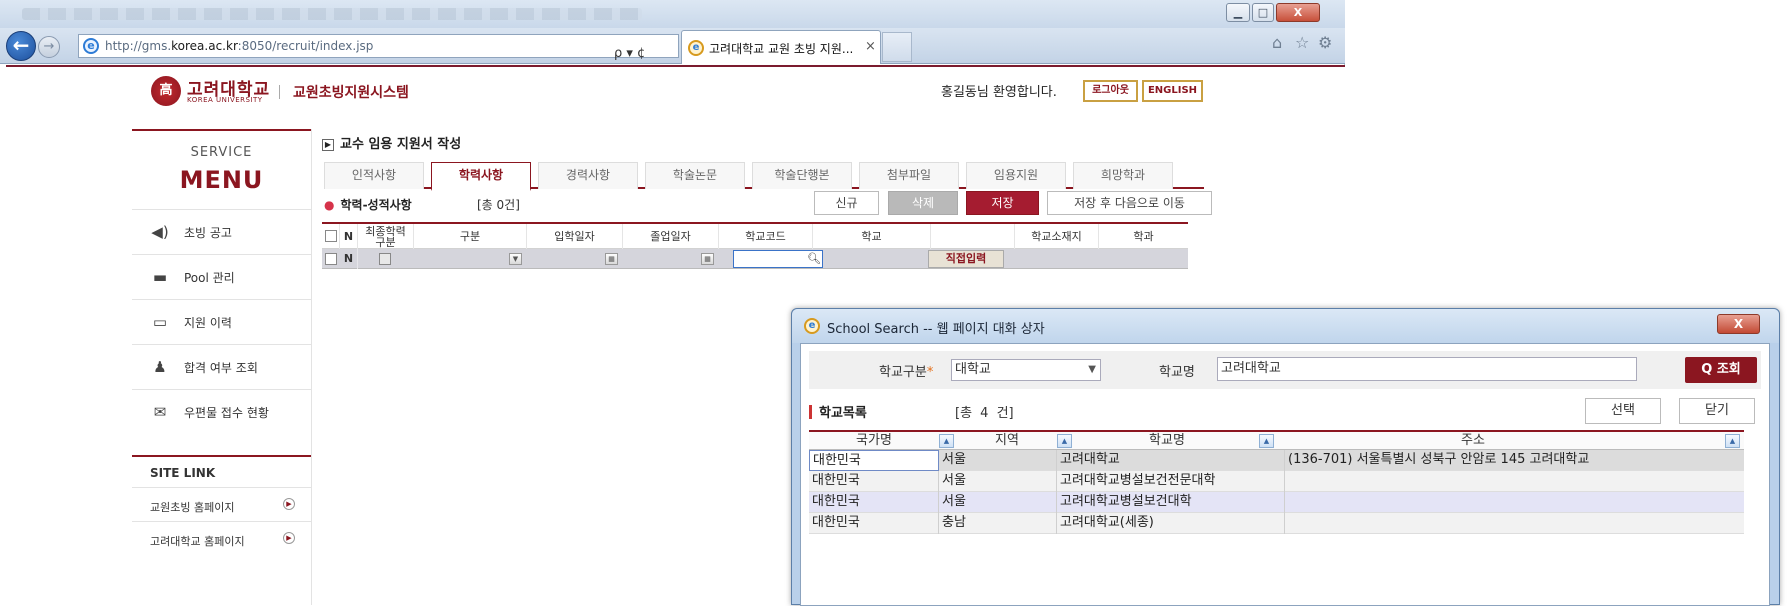 This screenshot has height=606, width=1789. Describe the element at coordinates (909, 175) in the screenshot. I see `tab-attachments: 첨부파일` at that location.